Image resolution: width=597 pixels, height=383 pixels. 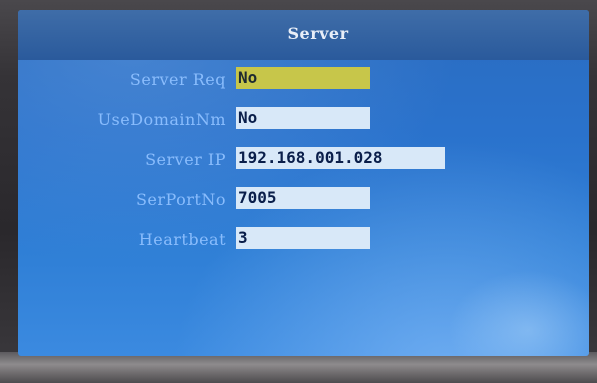 What do you see at coordinates (182, 239) in the screenshot?
I see `label-heartbeat: Heartbeat` at bounding box center [182, 239].